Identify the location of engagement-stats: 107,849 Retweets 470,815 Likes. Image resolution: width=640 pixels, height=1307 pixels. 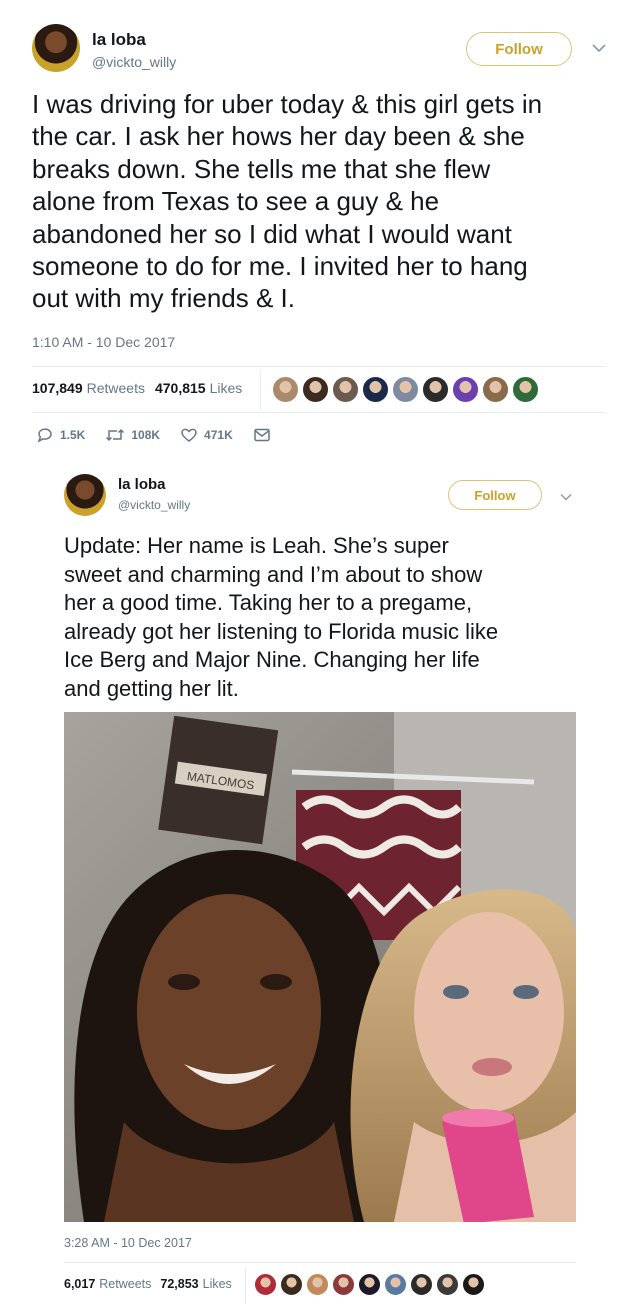
(137, 388).